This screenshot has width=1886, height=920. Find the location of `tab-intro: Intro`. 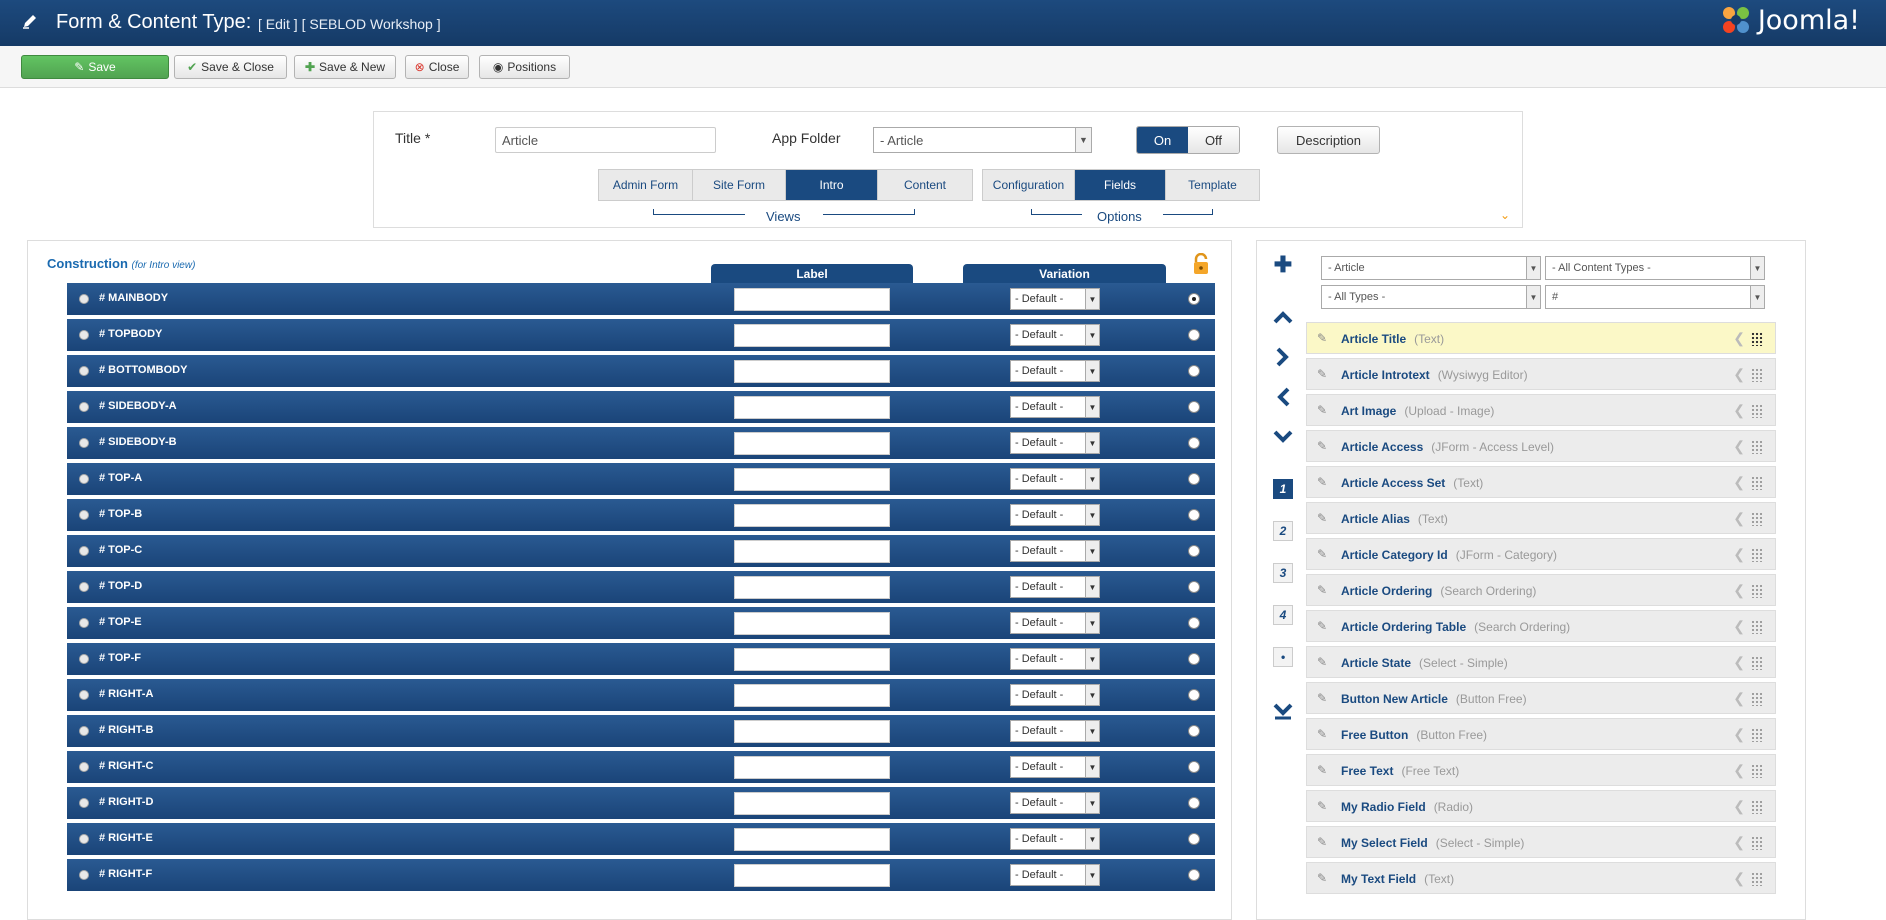

tab-intro: Intro is located at coordinates (832, 185).